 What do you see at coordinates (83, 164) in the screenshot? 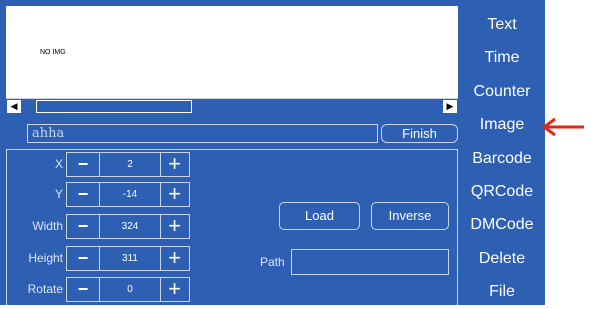
I see `x-decrement-button: −` at bounding box center [83, 164].